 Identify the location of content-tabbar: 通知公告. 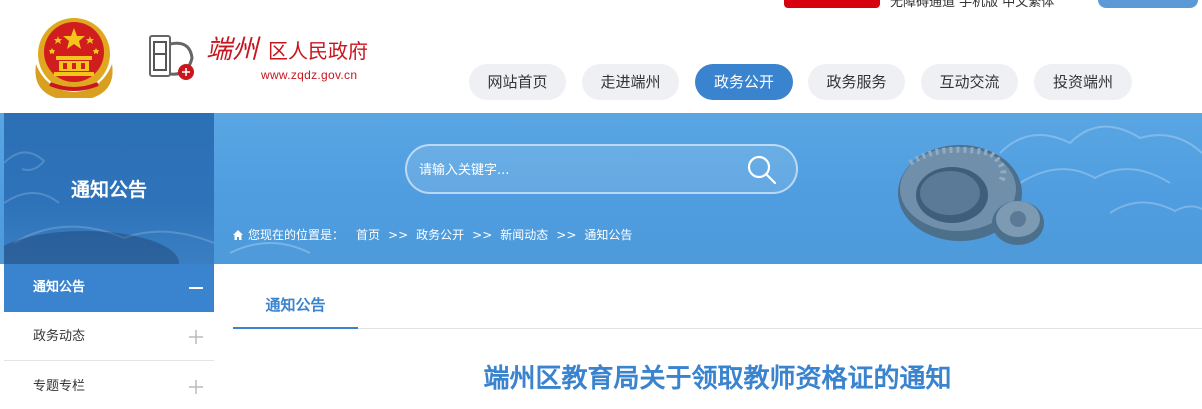
(717, 307).